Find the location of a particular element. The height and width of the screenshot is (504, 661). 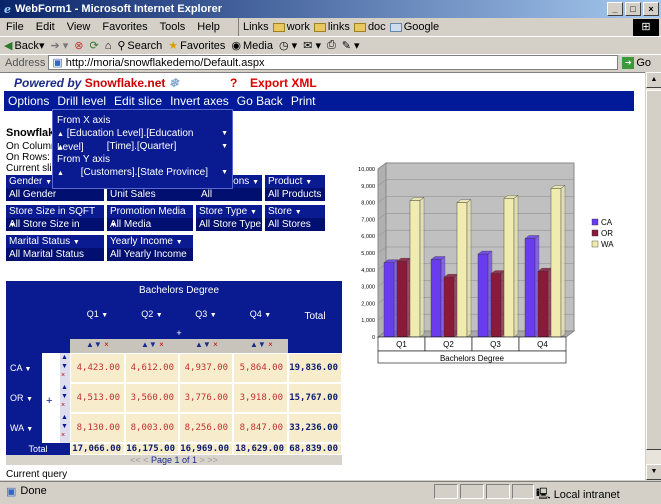

link-links: links is located at coordinates (331, 27).